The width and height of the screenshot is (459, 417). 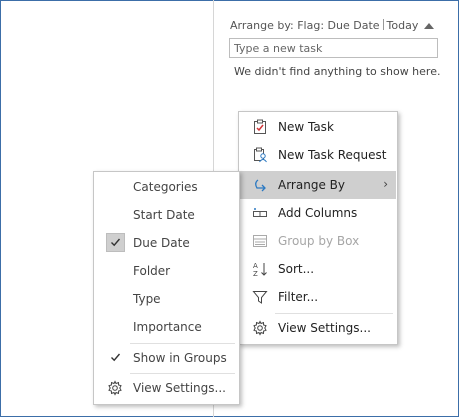 What do you see at coordinates (180, 358) in the screenshot?
I see `submenu-item-label: Show in Groups` at bounding box center [180, 358].